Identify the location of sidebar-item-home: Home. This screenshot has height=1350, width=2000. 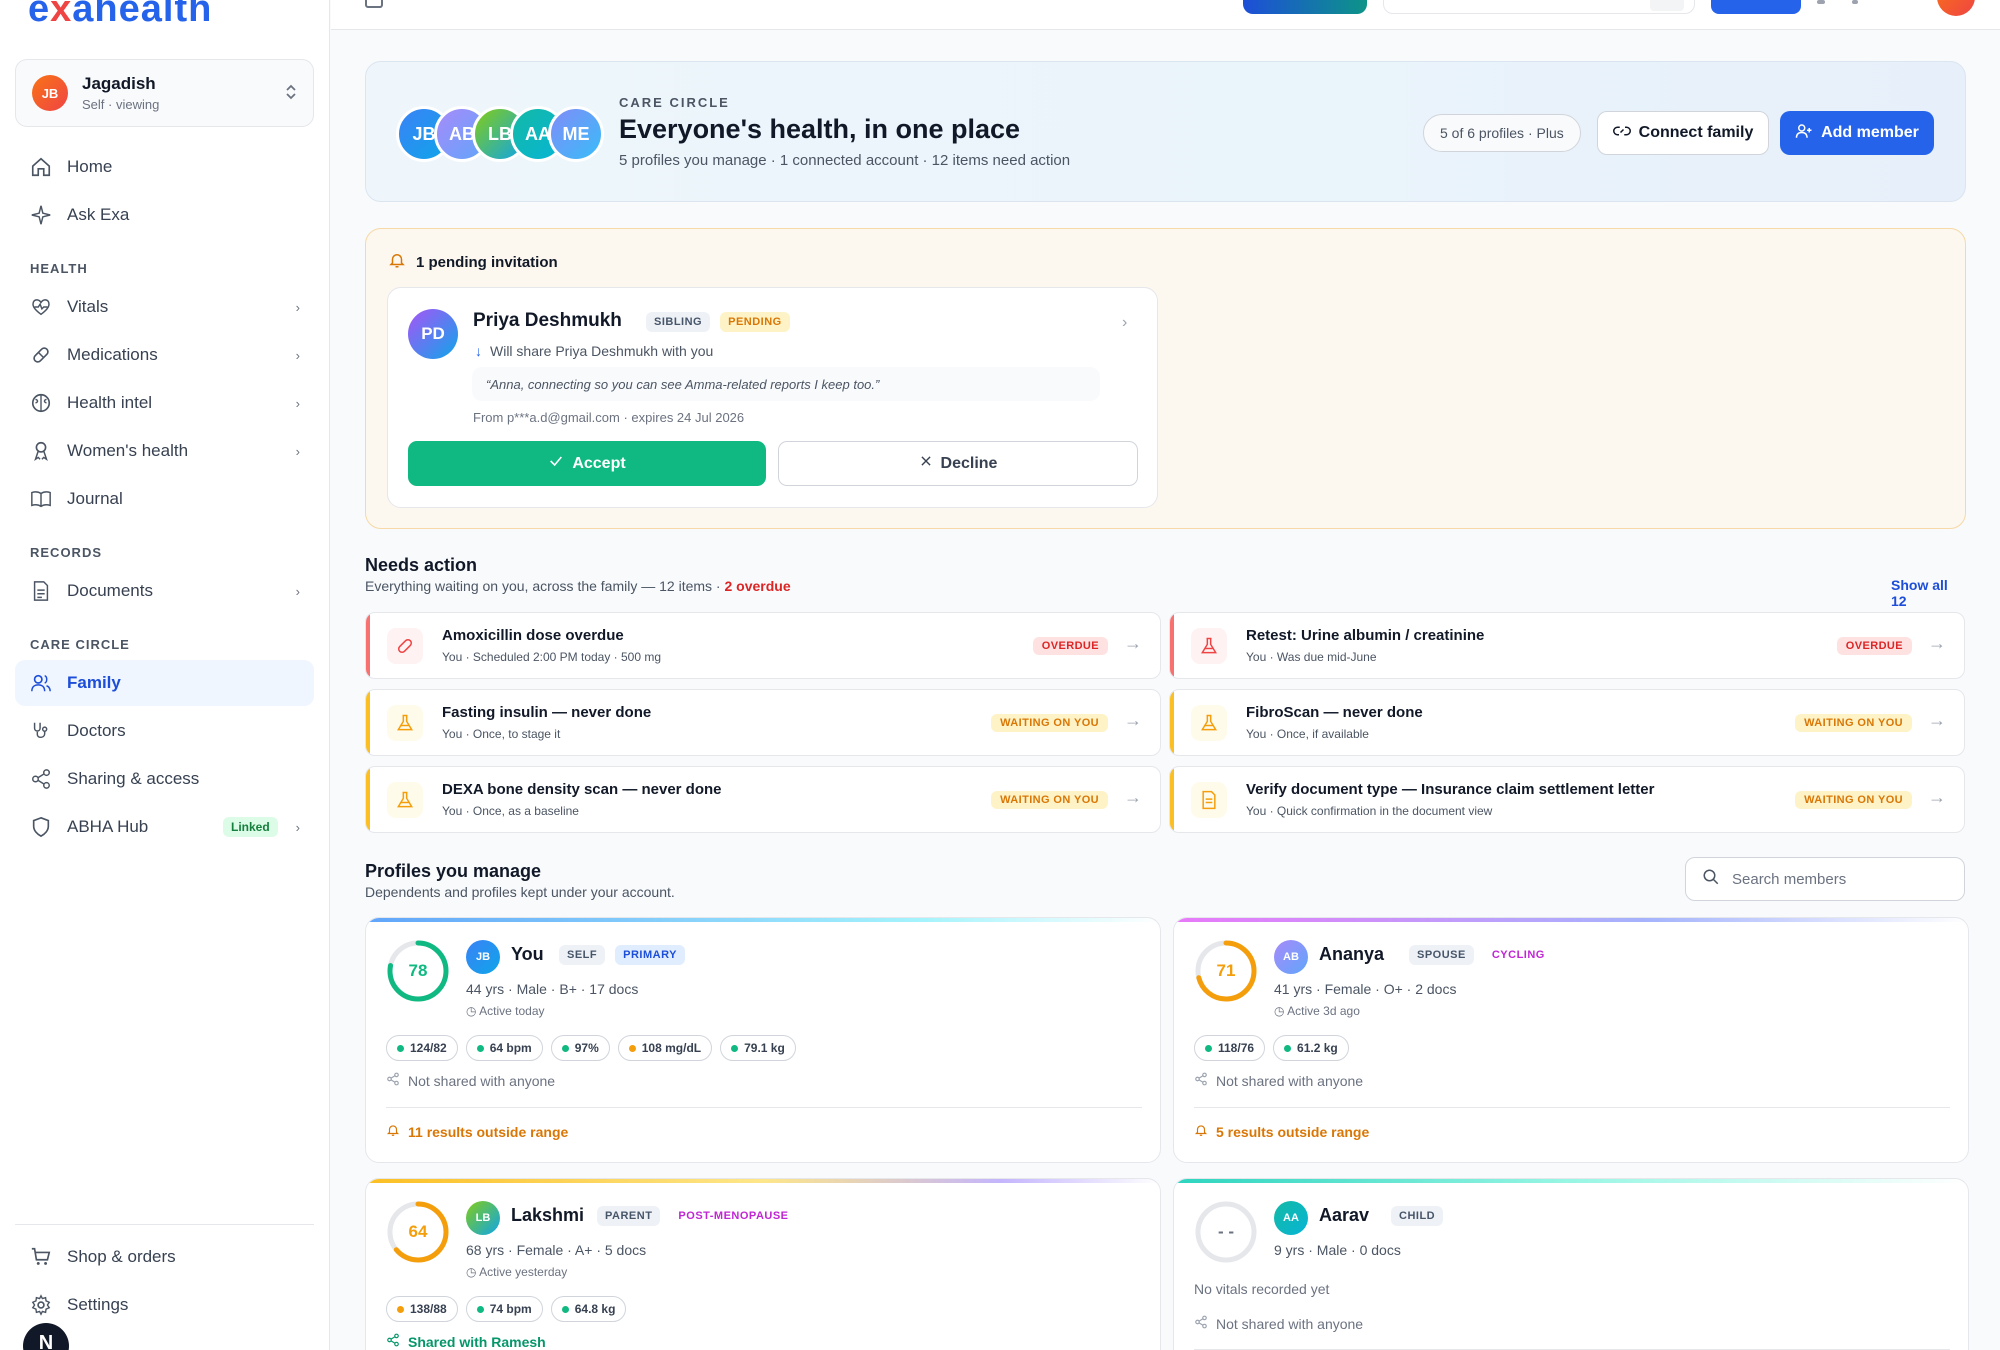
(164, 167).